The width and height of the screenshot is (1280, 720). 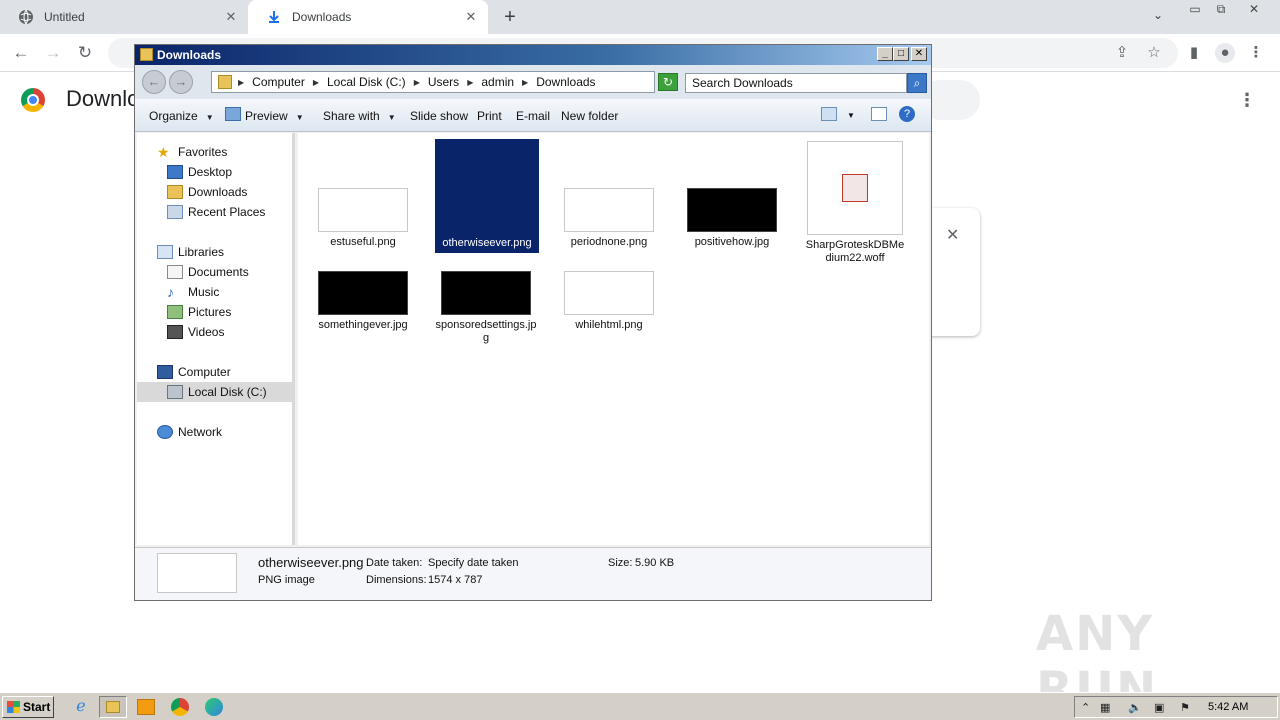 I want to click on help-icon: ?, so click(x=907, y=114).